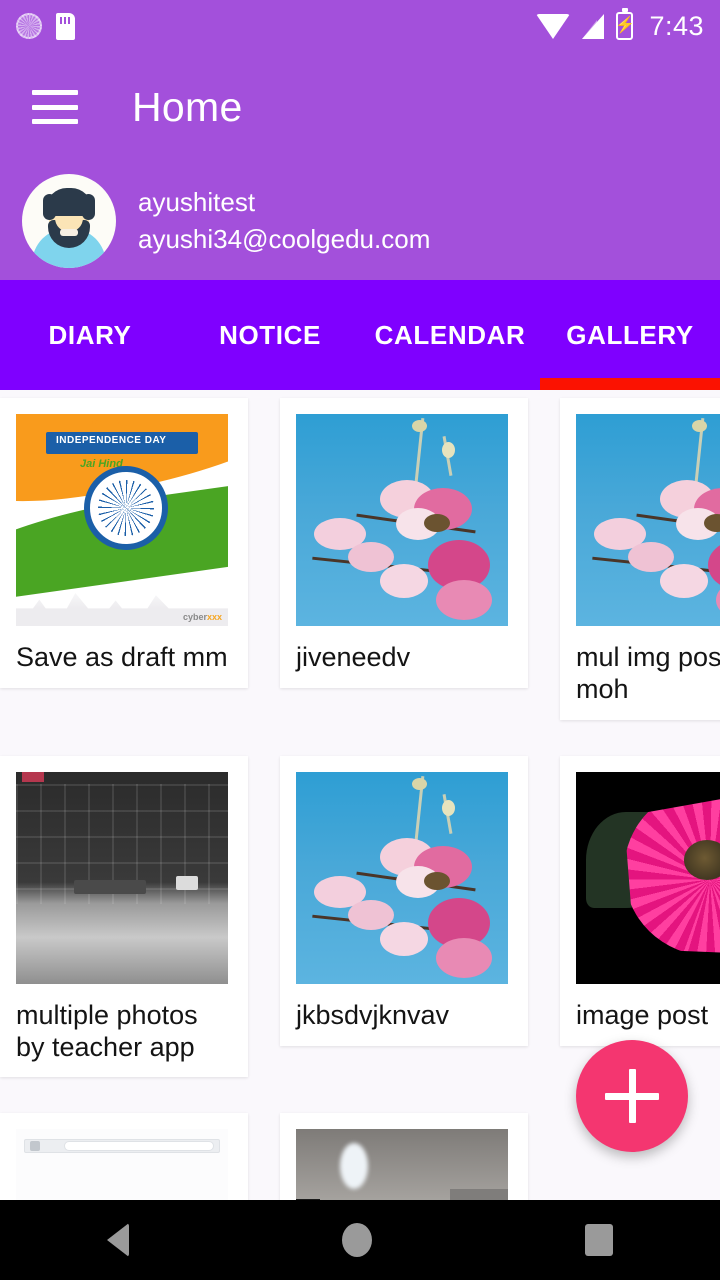  What do you see at coordinates (450, 335) in the screenshot?
I see `tab-calendar: CALENDAR` at bounding box center [450, 335].